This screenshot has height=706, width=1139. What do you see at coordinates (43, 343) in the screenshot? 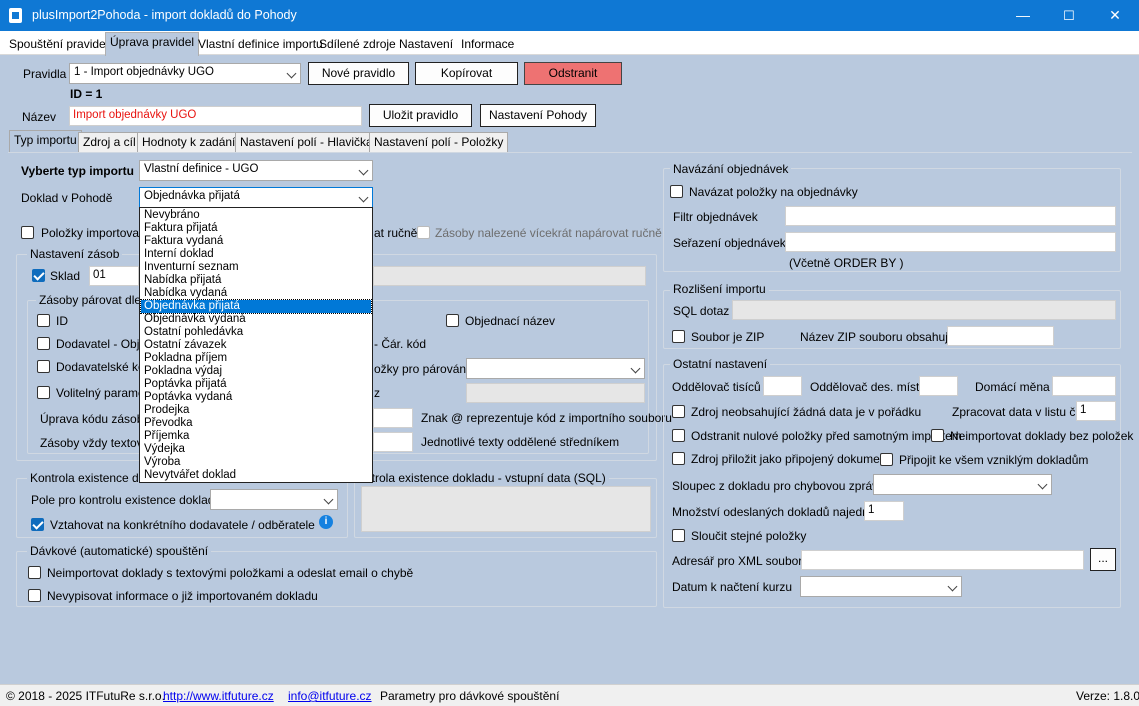
I see `pair-supplier-checkbox` at bounding box center [43, 343].